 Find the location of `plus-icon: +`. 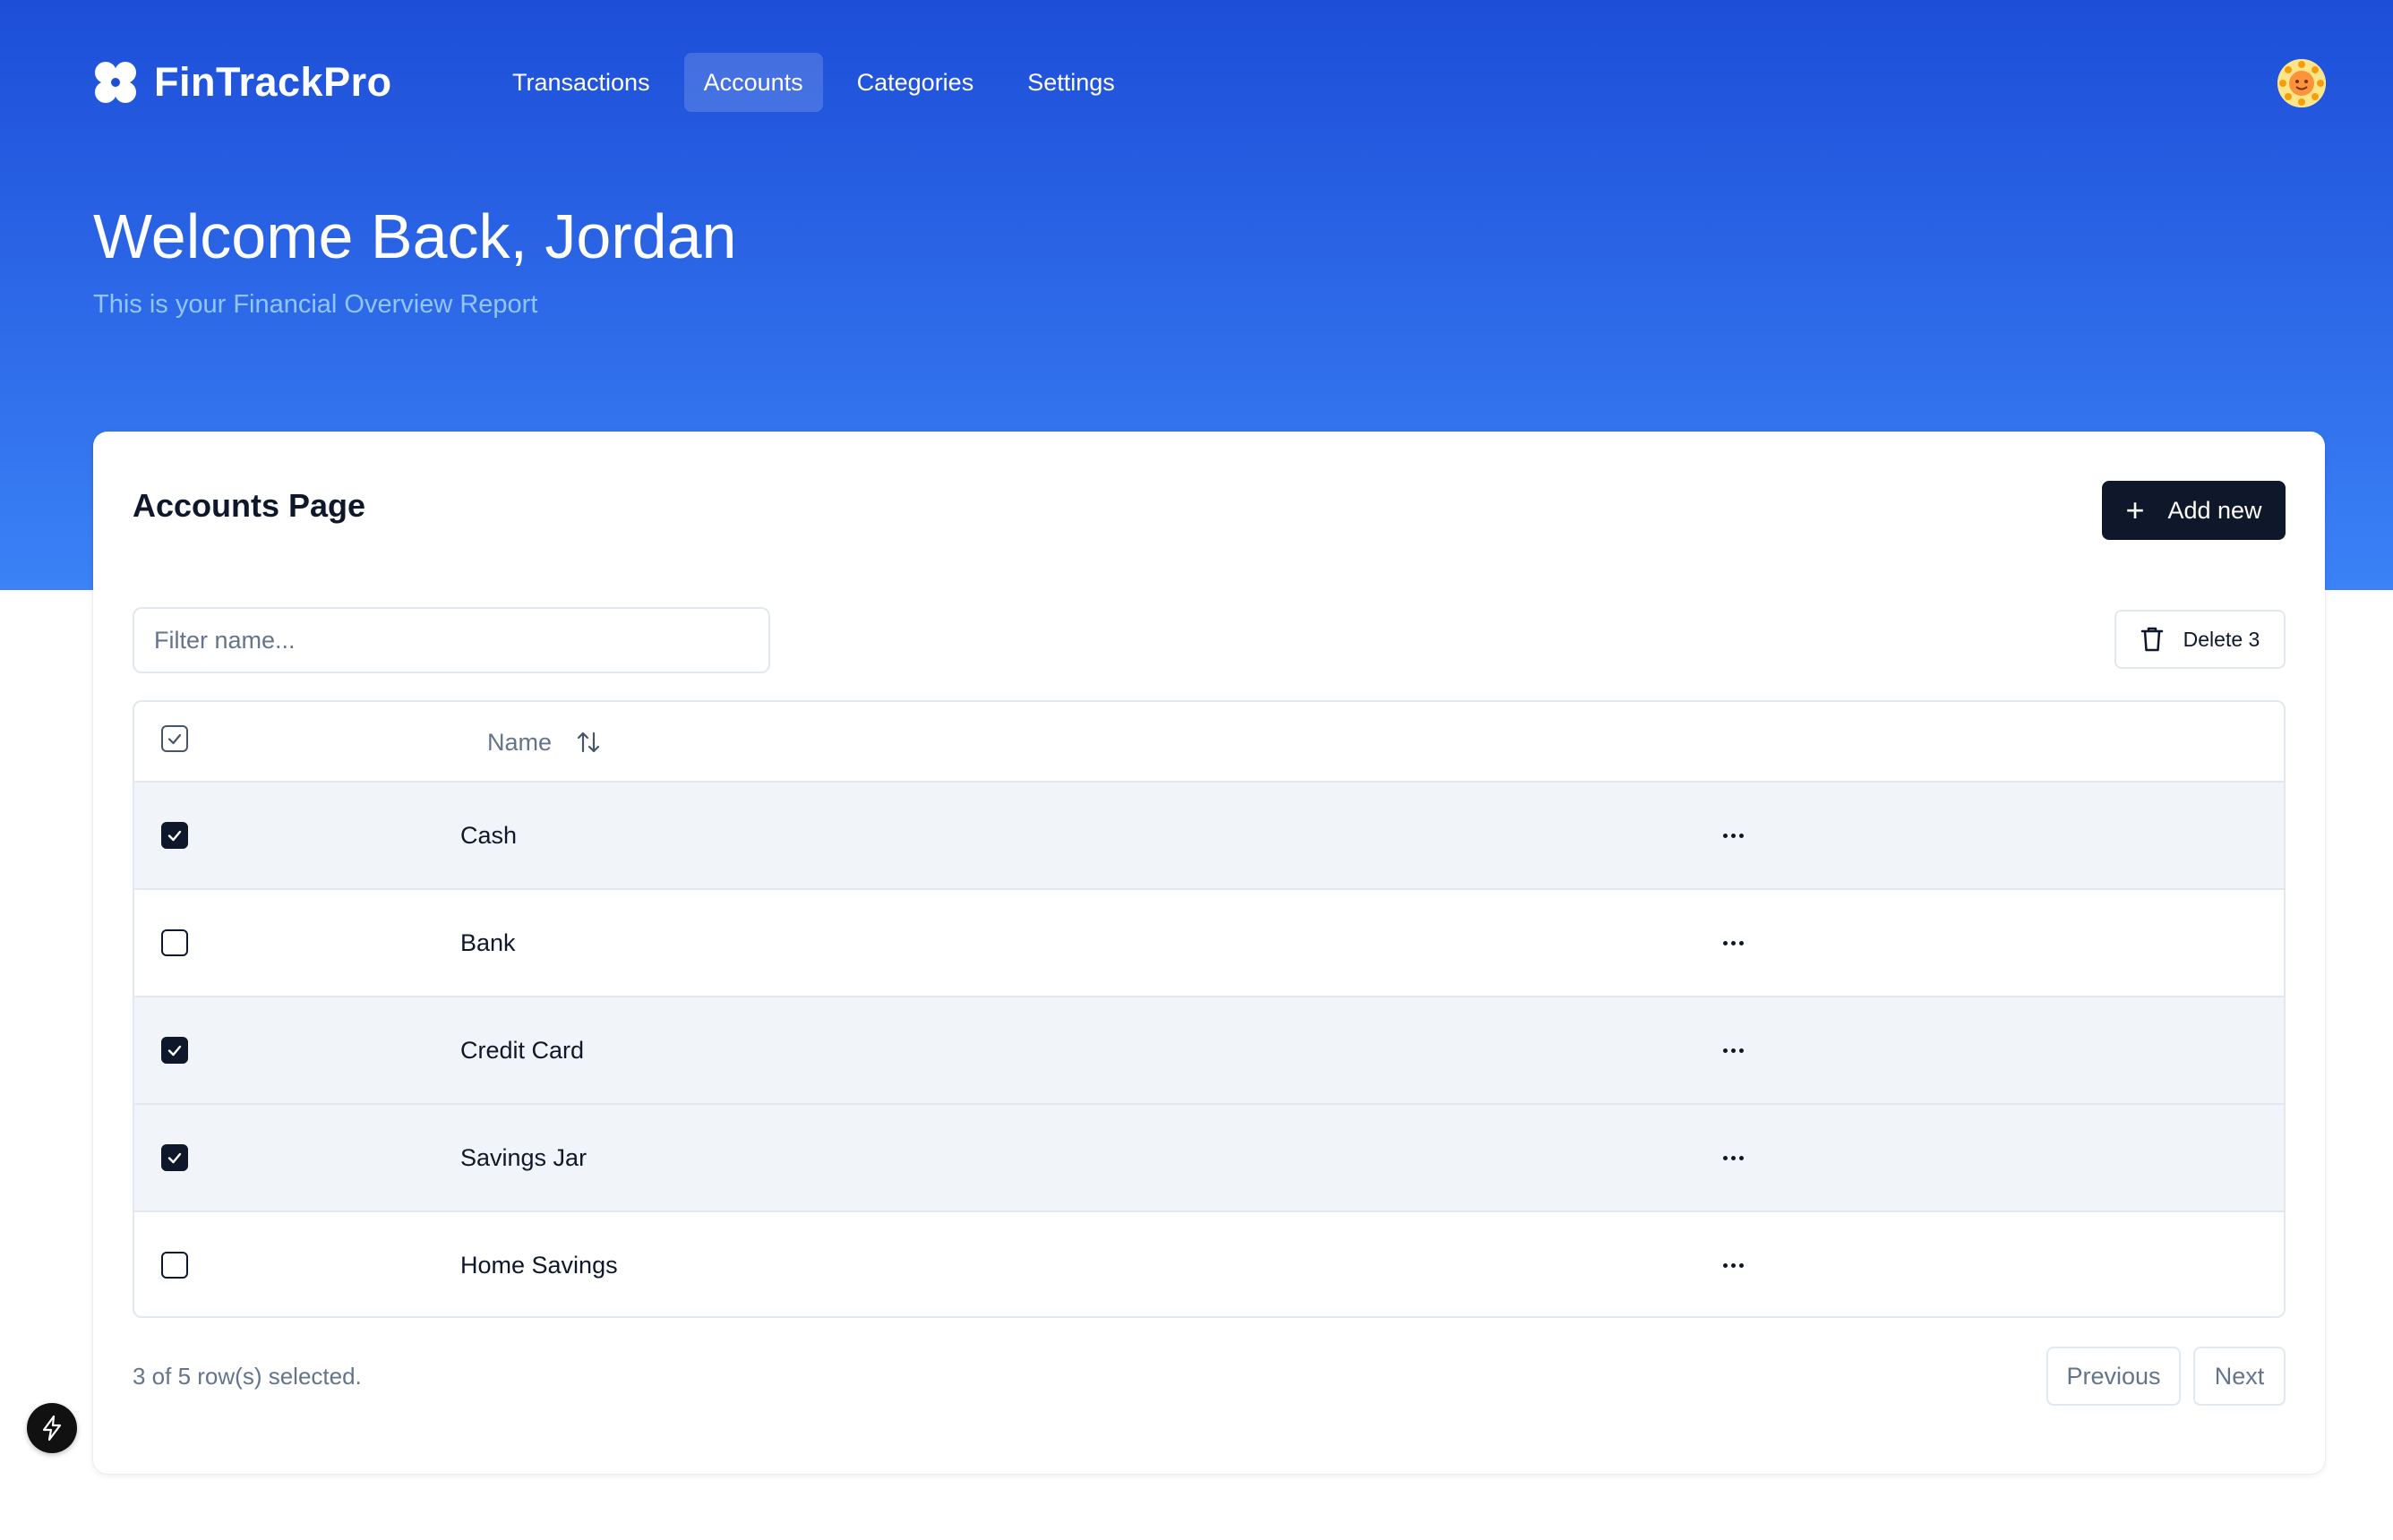

plus-icon: + is located at coordinates (2135, 510).